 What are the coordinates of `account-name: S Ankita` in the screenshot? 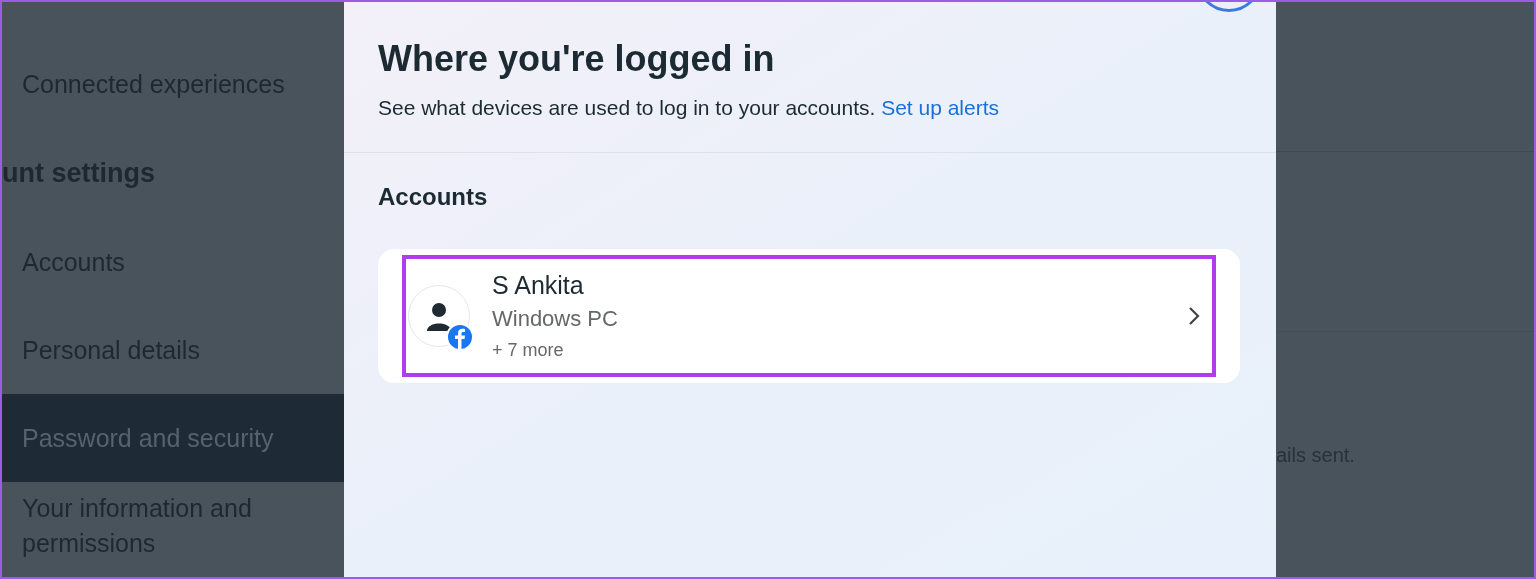 It's located at (538, 285).